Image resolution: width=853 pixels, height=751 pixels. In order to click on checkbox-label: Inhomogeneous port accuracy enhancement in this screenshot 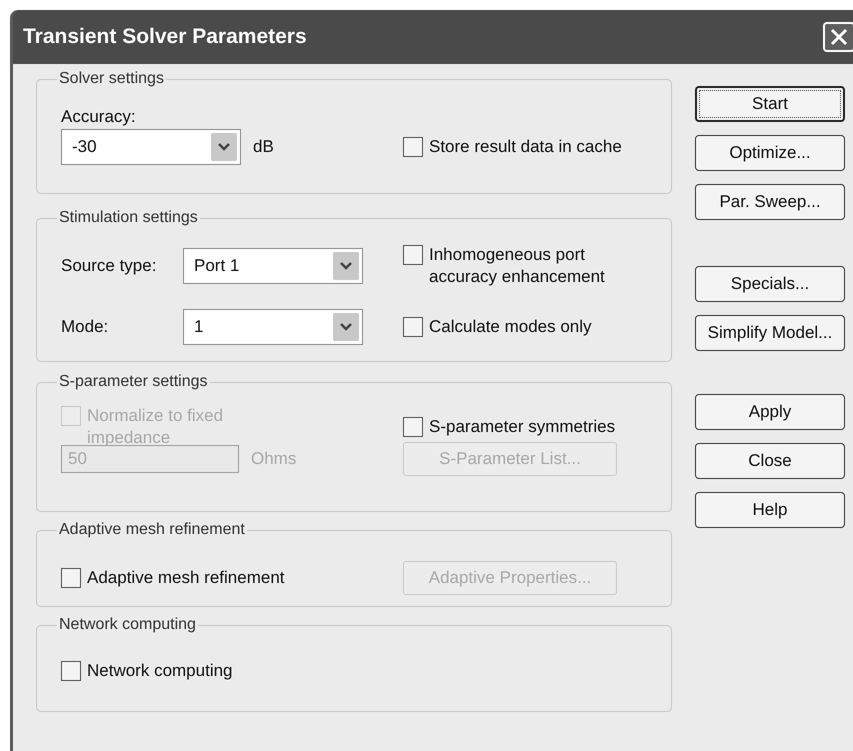, I will do `click(517, 266)`.